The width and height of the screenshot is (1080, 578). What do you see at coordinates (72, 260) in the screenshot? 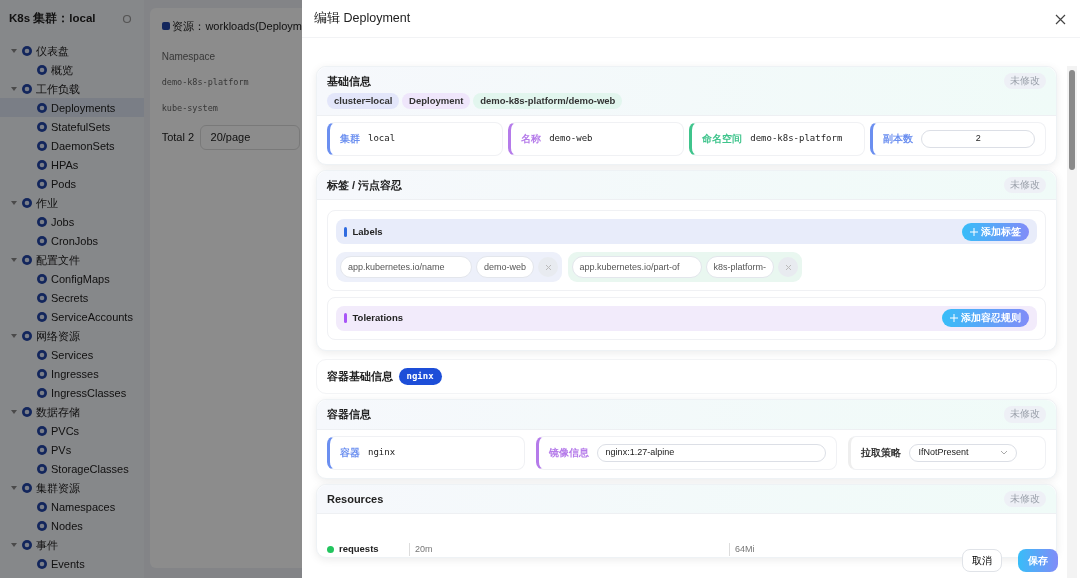
I see `tree-group: 配置文件` at bounding box center [72, 260].